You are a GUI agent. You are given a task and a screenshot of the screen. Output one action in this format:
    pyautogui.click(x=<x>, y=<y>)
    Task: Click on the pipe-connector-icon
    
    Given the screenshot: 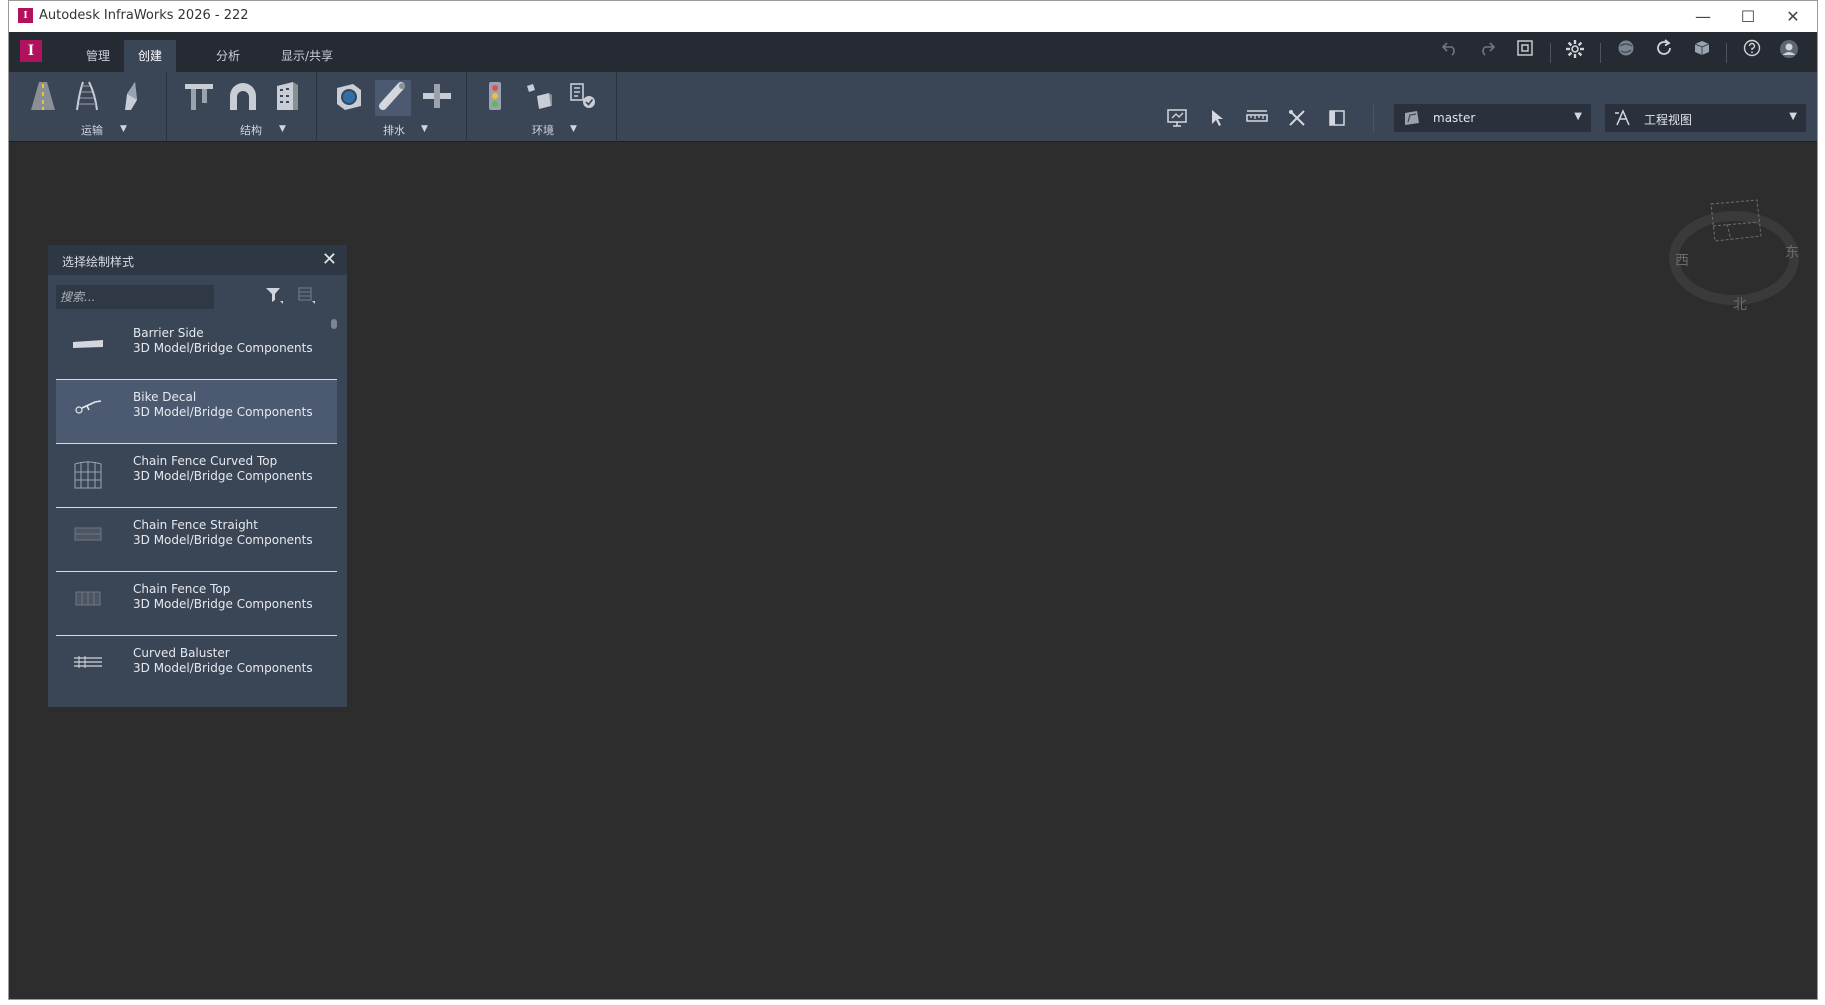 What is the action you would take?
    pyautogui.click(x=437, y=98)
    